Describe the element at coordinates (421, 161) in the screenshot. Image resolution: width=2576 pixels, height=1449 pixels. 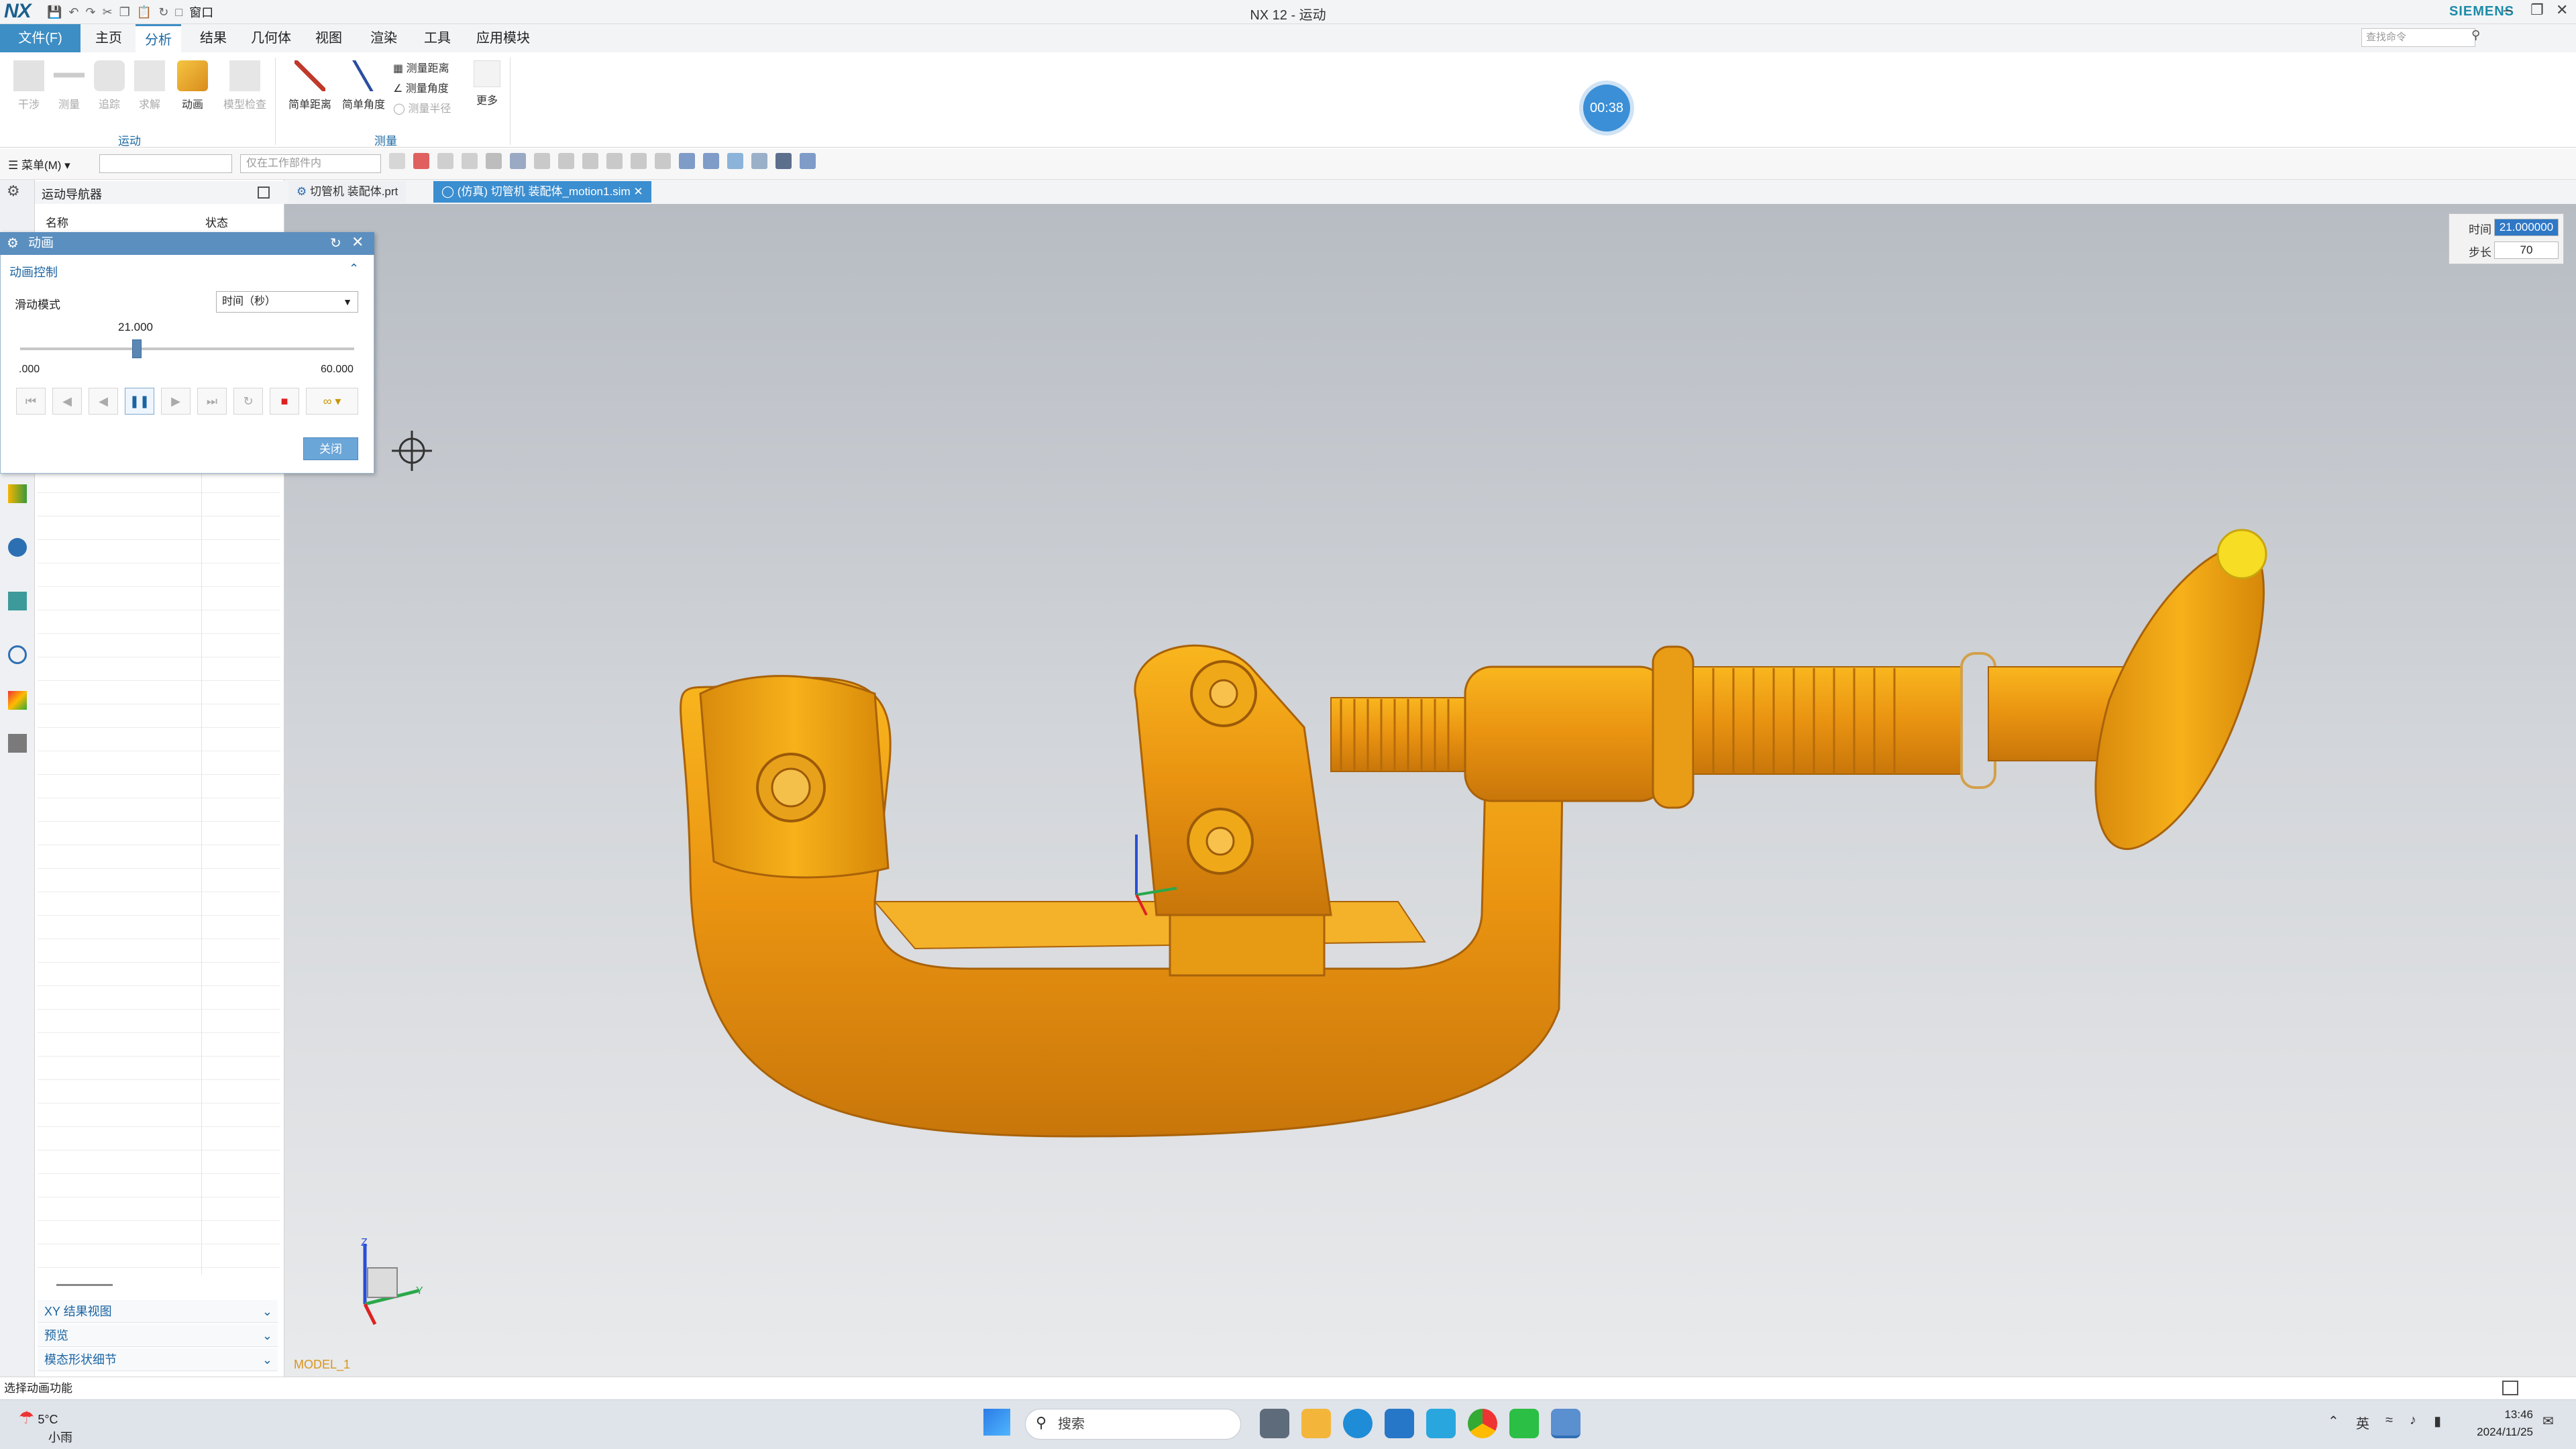
I see `select-icon` at that location.